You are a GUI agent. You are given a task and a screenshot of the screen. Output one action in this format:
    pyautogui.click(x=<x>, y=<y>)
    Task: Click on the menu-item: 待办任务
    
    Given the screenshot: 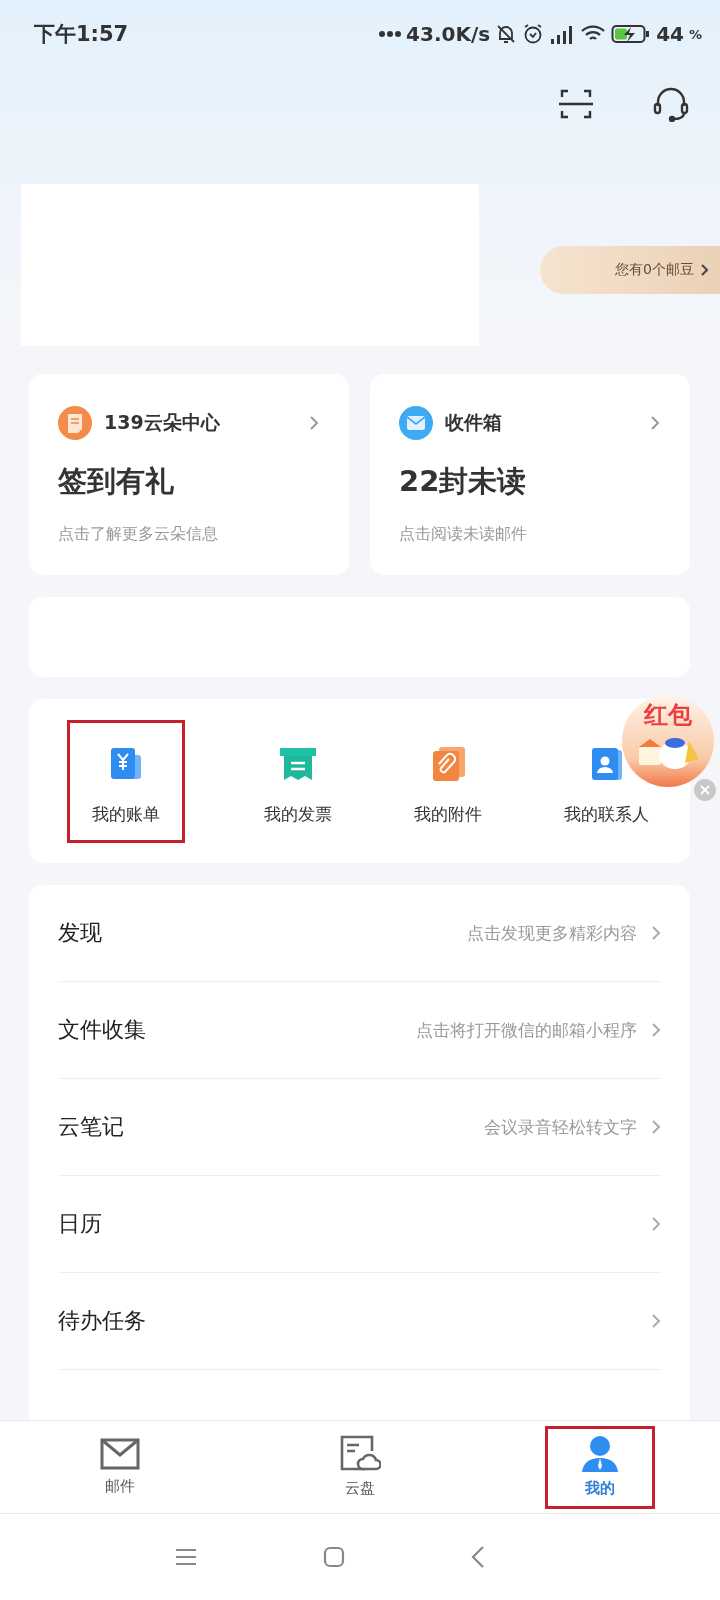 What is the action you would take?
    pyautogui.click(x=359, y=1321)
    